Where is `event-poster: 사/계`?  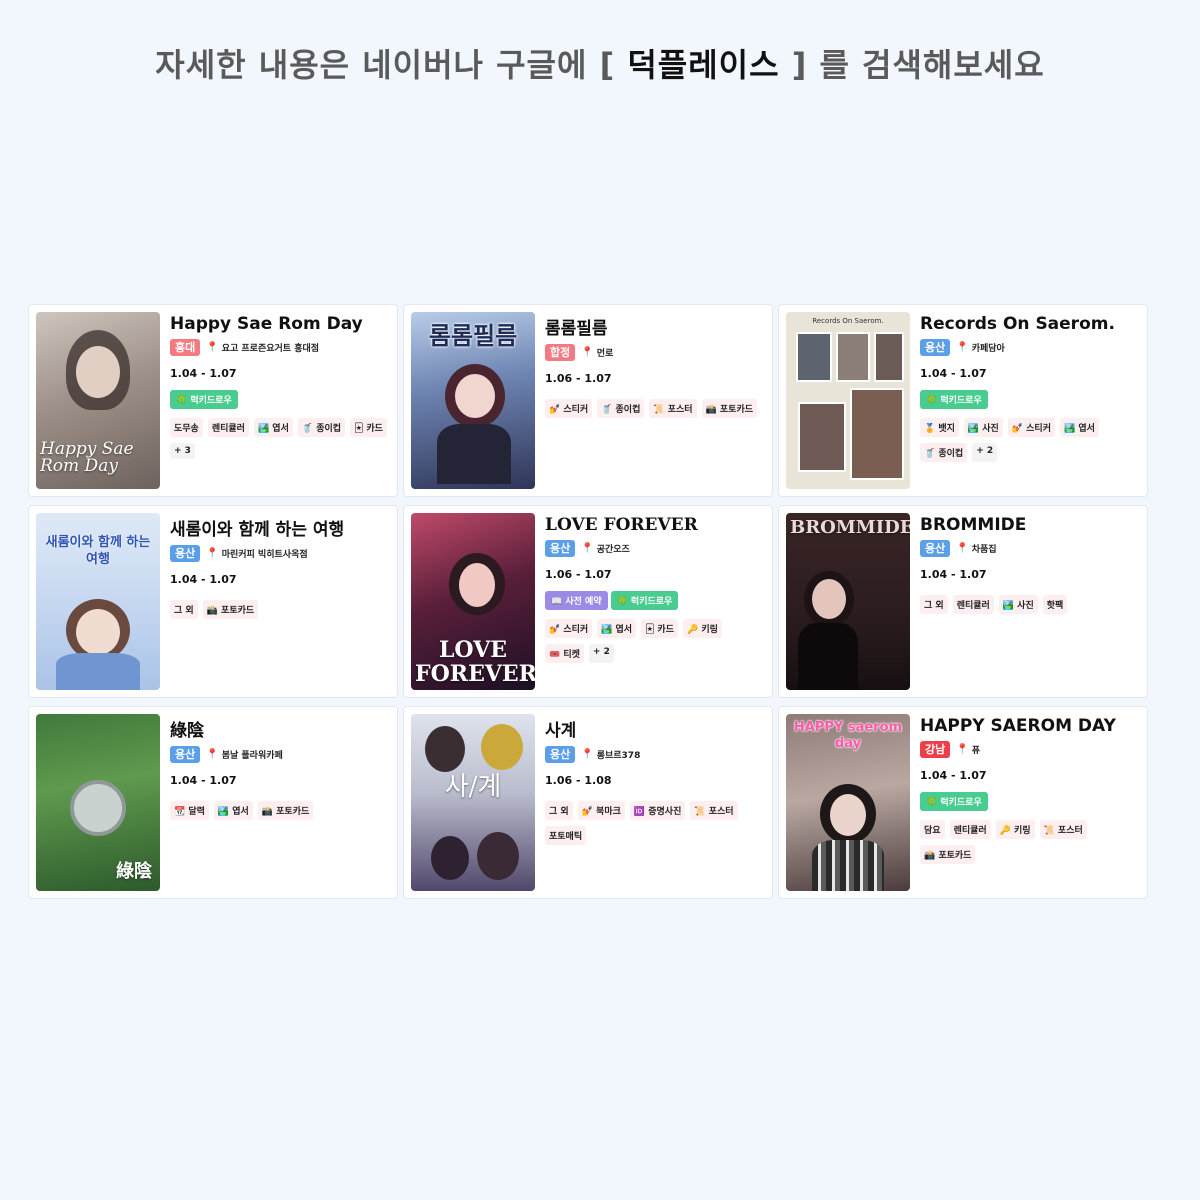 event-poster: 사/계 is located at coordinates (473, 802).